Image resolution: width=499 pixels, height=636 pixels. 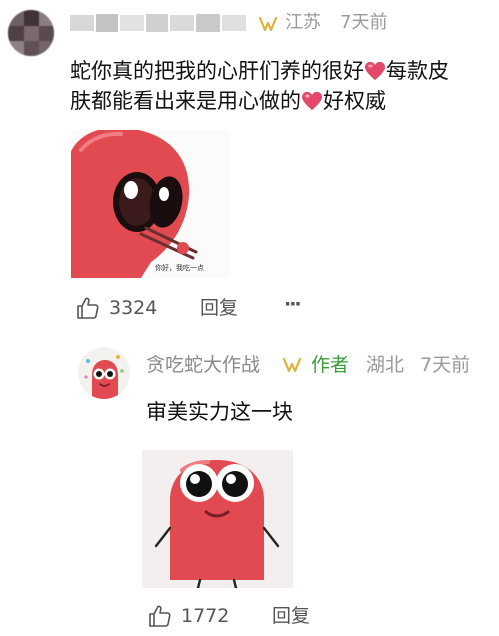 I want to click on comment-text-line1: 蛇你真的把我的心肝们养的很好, so click(x=217, y=71).